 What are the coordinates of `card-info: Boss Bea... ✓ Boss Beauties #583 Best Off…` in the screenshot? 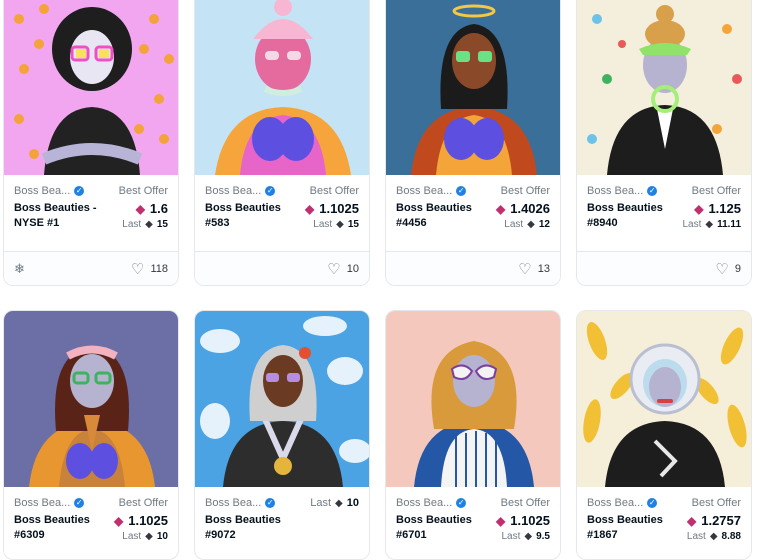 It's located at (282, 213).